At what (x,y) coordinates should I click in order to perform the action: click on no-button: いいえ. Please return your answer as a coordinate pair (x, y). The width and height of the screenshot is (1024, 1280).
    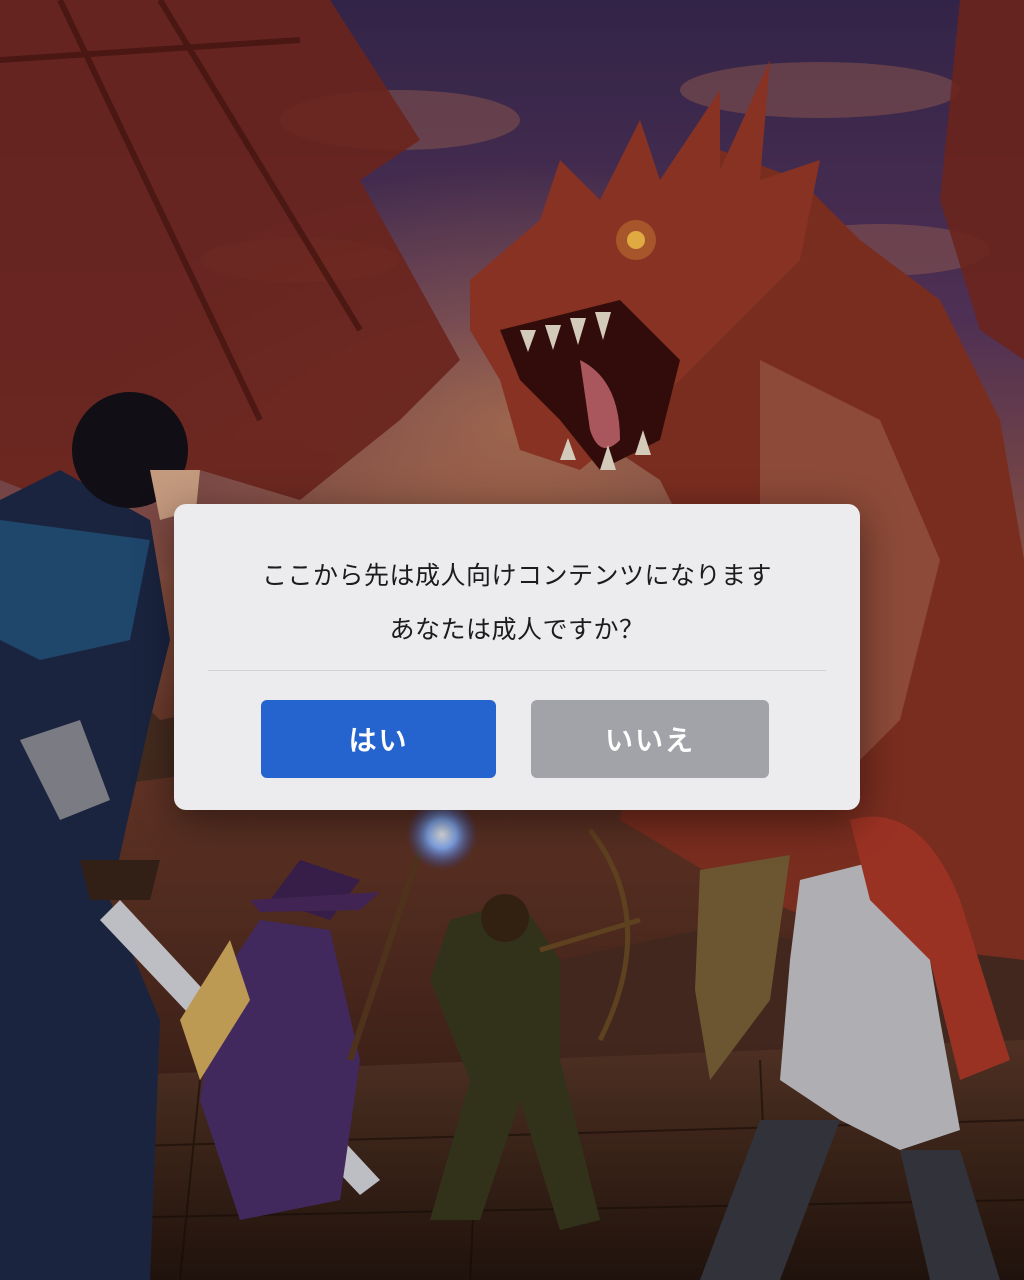
    Looking at the image, I should click on (650, 739).